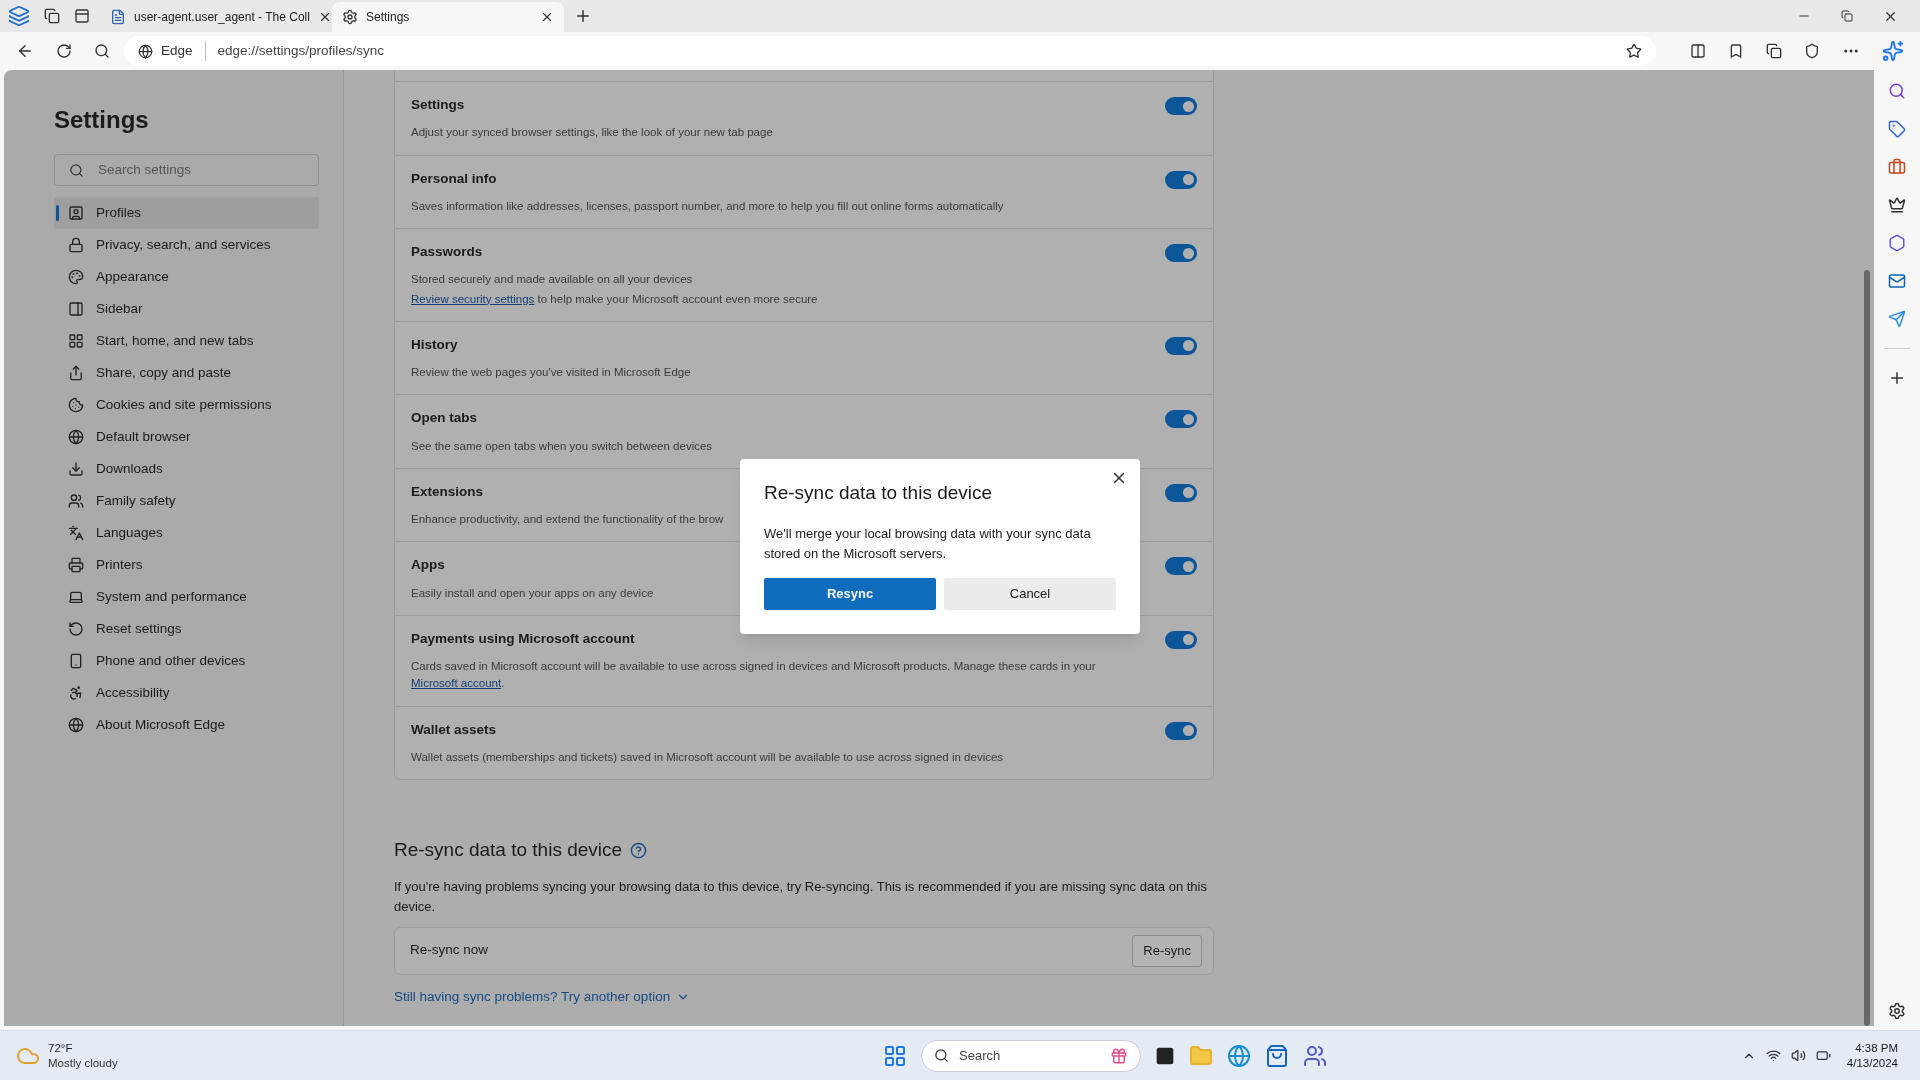 The image size is (1920, 1080). Describe the element at coordinates (186, 437) in the screenshot. I see `sidebar-item: Default browser` at that location.